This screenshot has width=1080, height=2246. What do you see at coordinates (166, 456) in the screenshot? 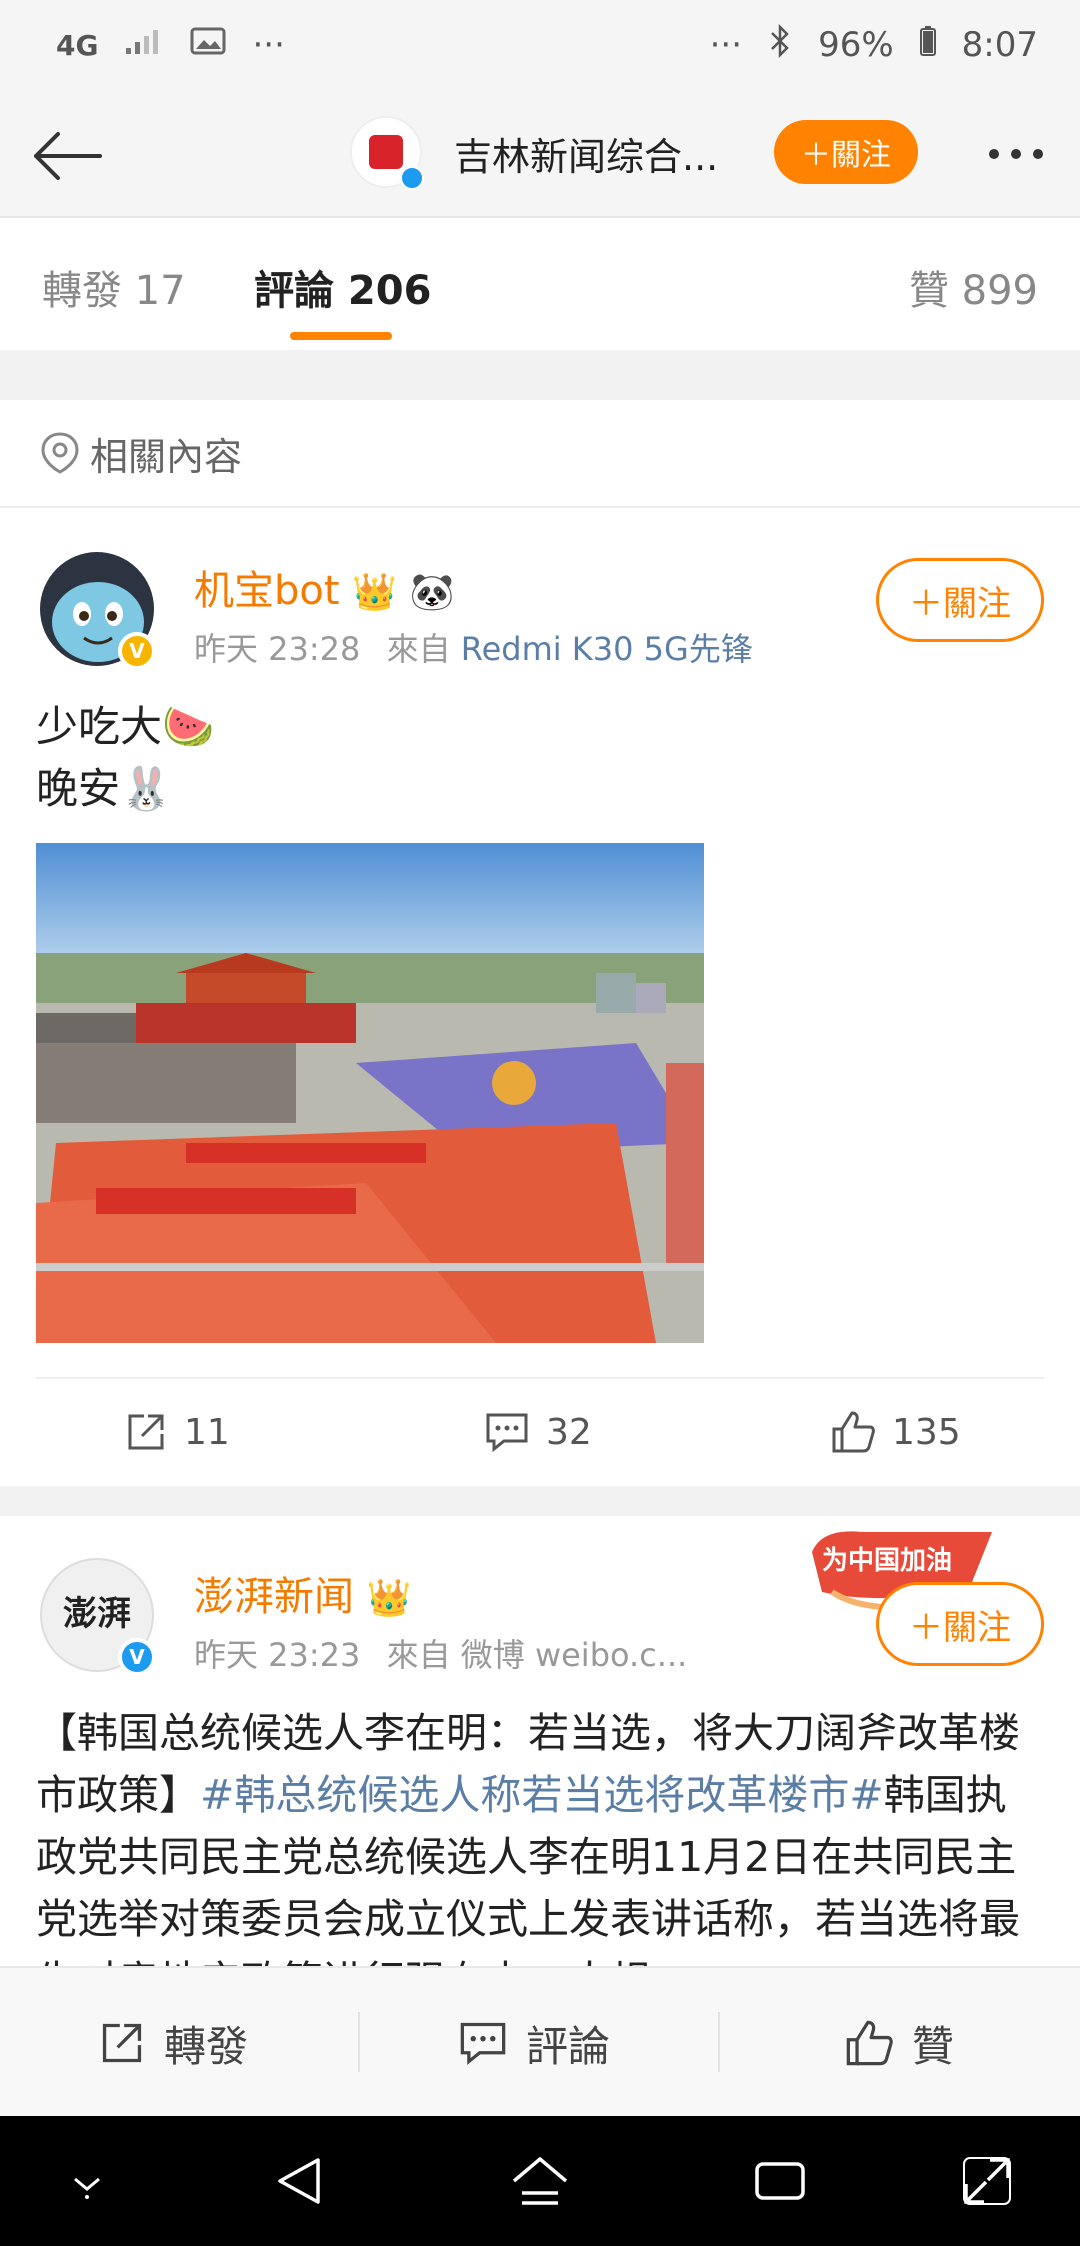
I see `related-label: 相關內容` at bounding box center [166, 456].